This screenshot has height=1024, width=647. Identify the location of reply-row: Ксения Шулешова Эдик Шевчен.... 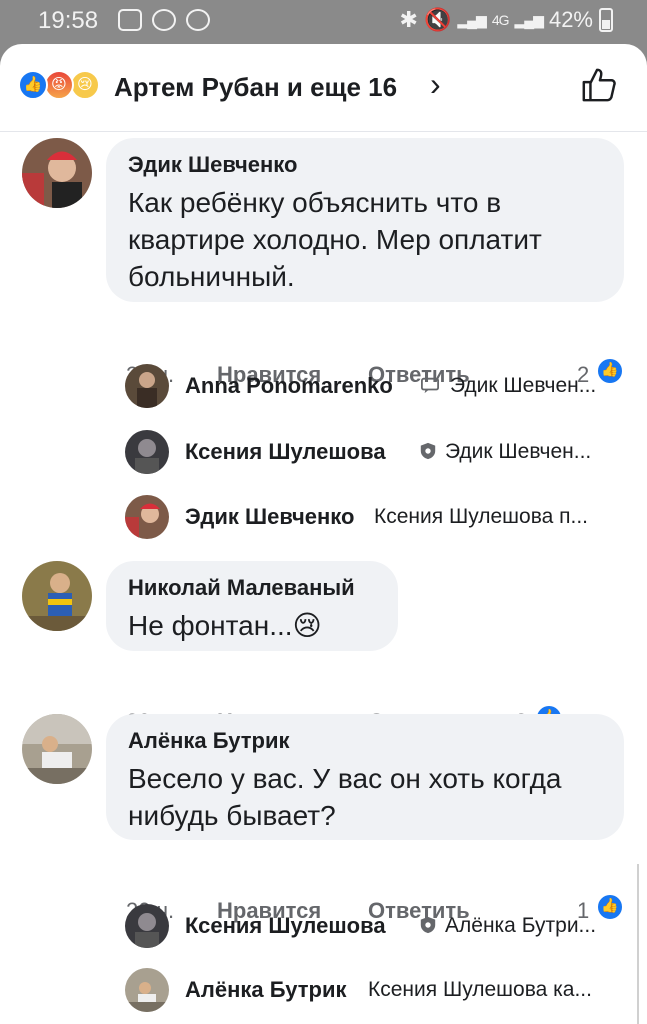
(375, 452).